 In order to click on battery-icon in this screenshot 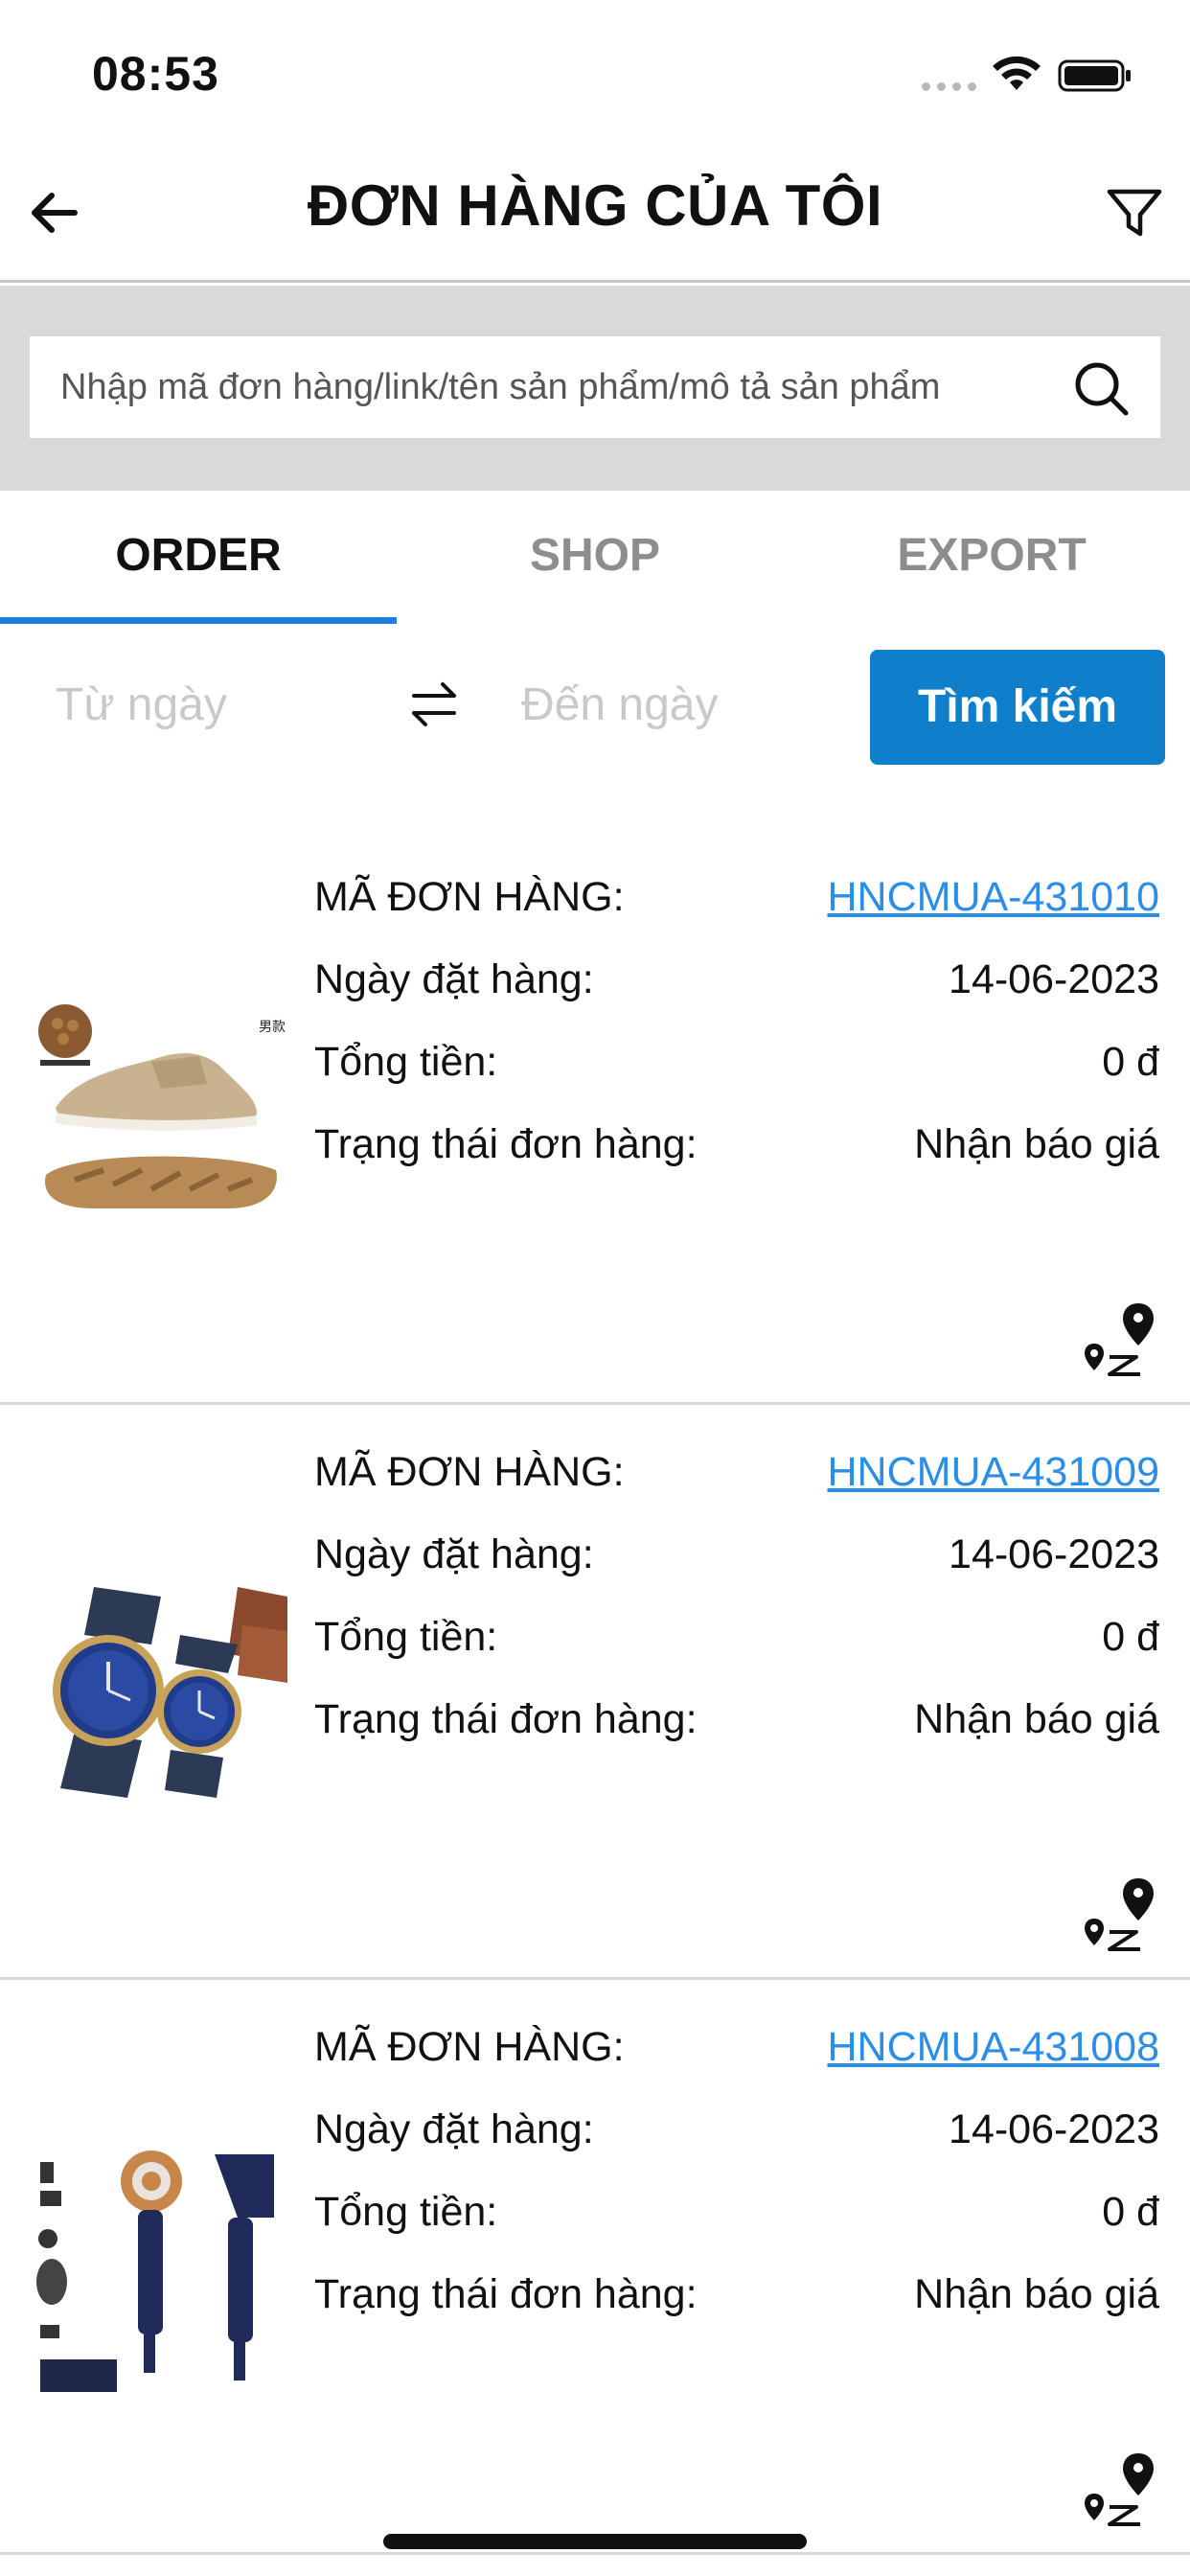, I will do `click(1095, 75)`.